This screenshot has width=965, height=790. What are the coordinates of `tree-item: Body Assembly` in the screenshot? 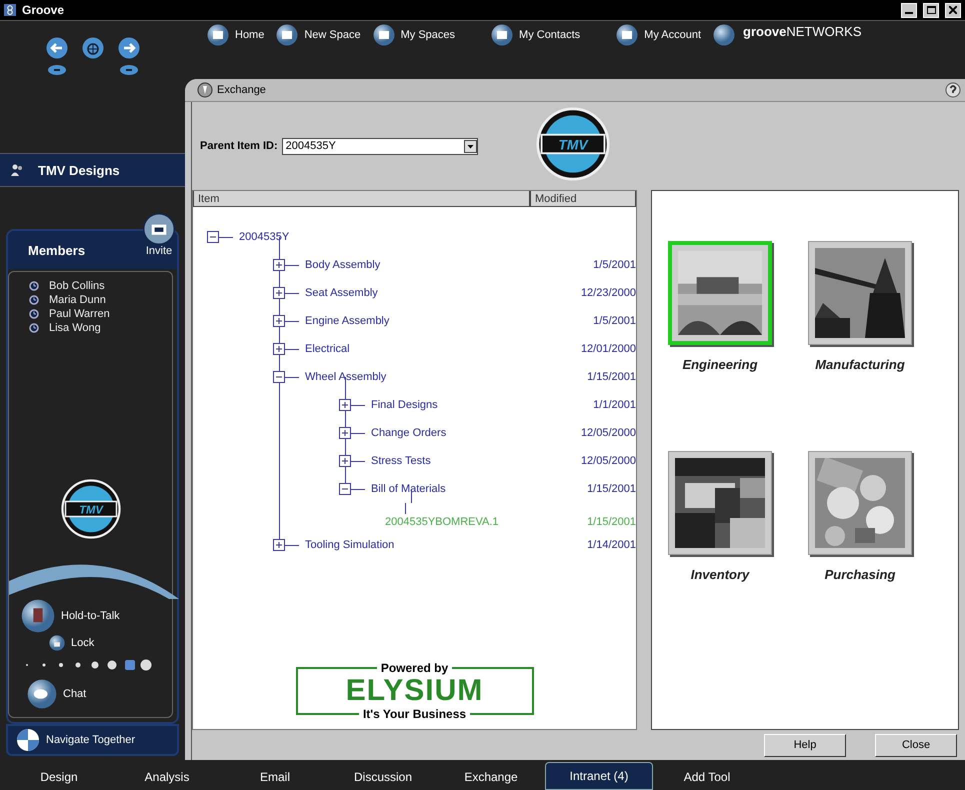 It's located at (342, 265).